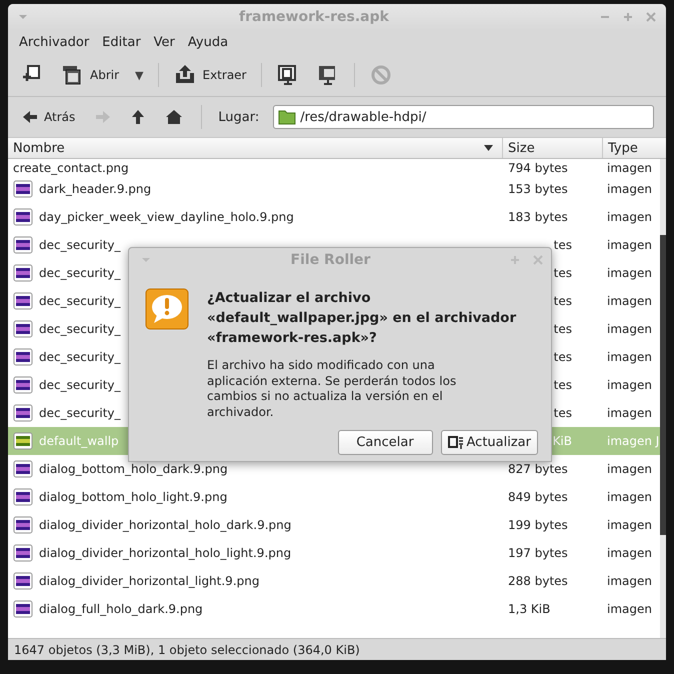 The height and width of the screenshot is (674, 674). I want to click on file-size: 197 bytes, so click(538, 553).